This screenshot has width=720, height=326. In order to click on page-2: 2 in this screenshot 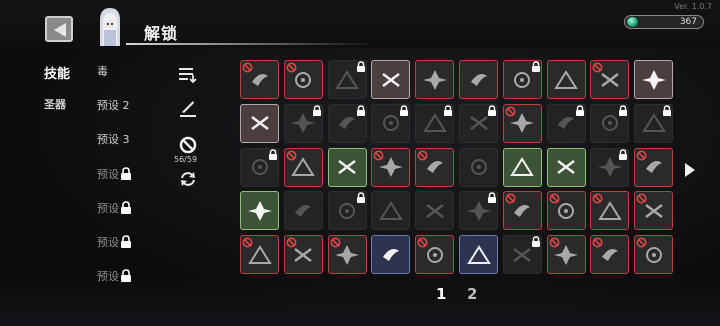, I will do `click(472, 294)`.